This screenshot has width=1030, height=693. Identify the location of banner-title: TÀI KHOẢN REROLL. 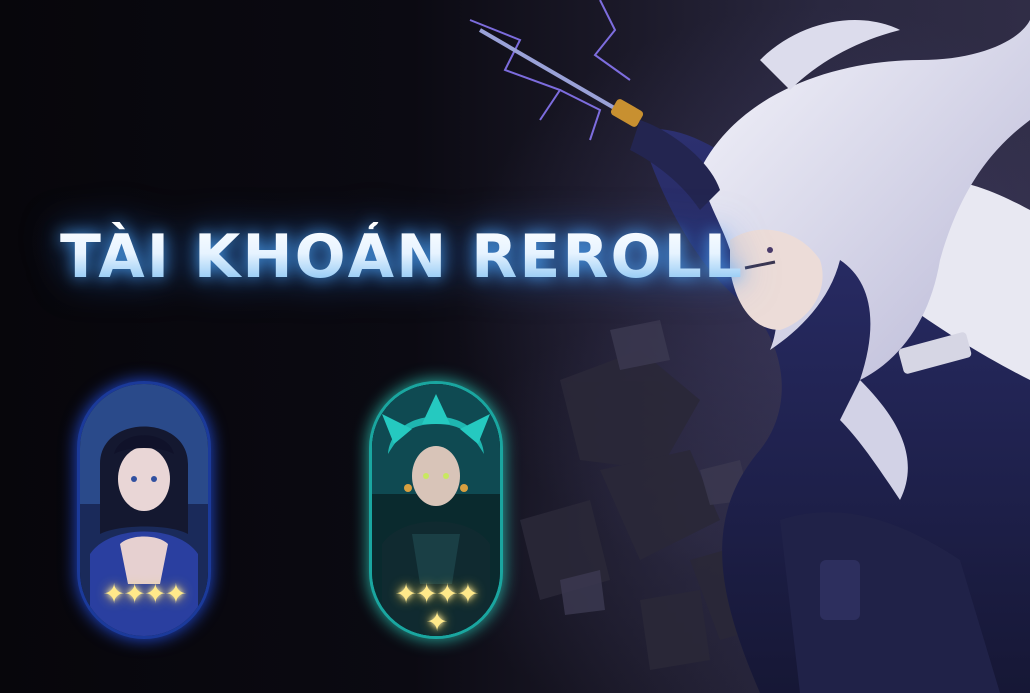
(402, 257).